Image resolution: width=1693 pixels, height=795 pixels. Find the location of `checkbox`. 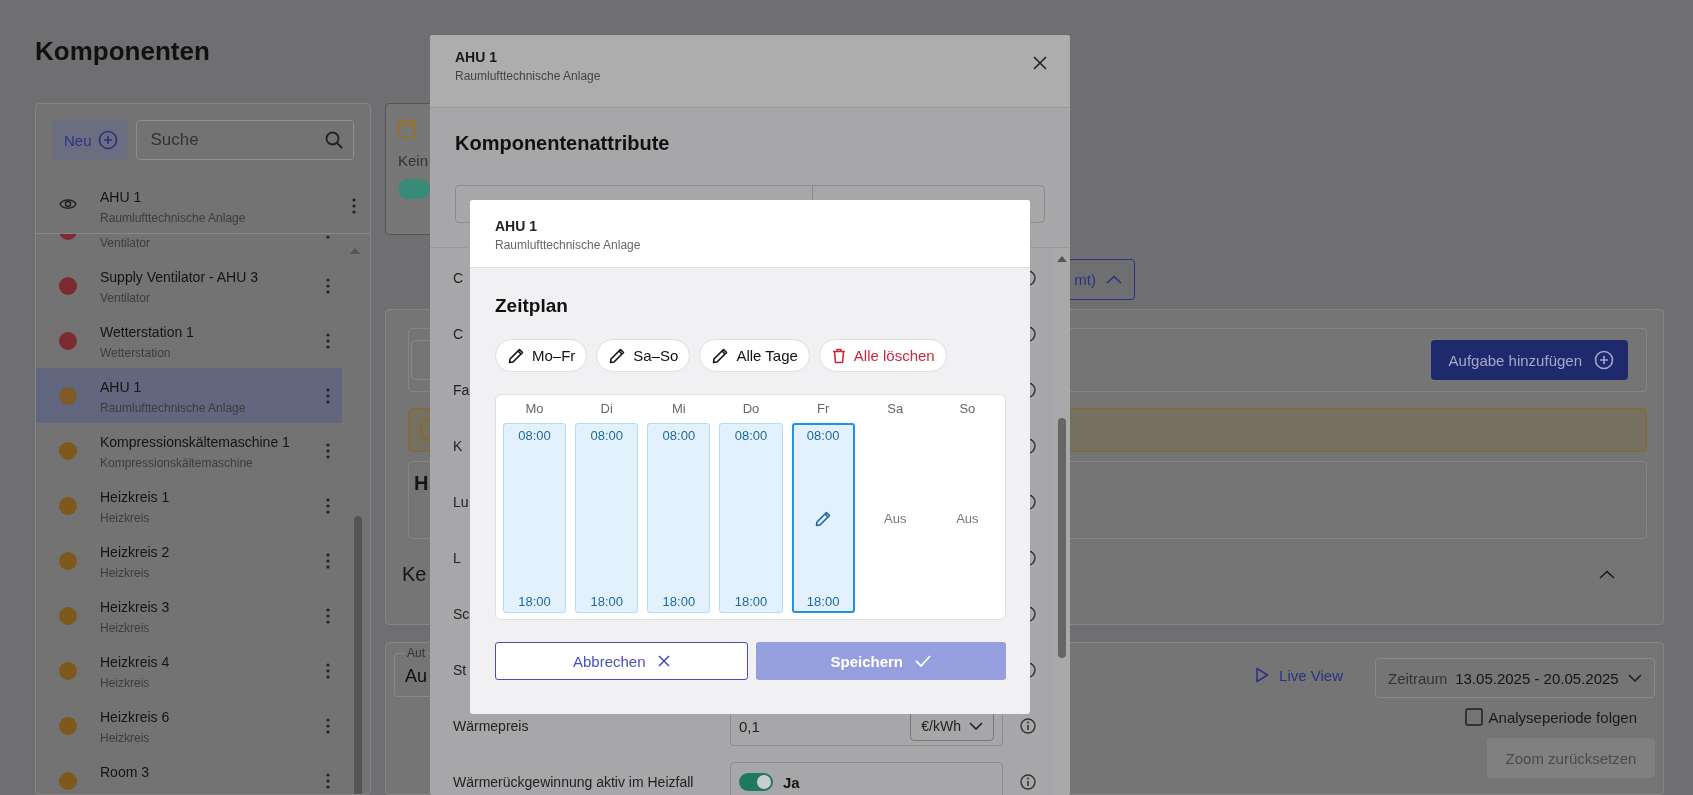

checkbox is located at coordinates (1473, 717).